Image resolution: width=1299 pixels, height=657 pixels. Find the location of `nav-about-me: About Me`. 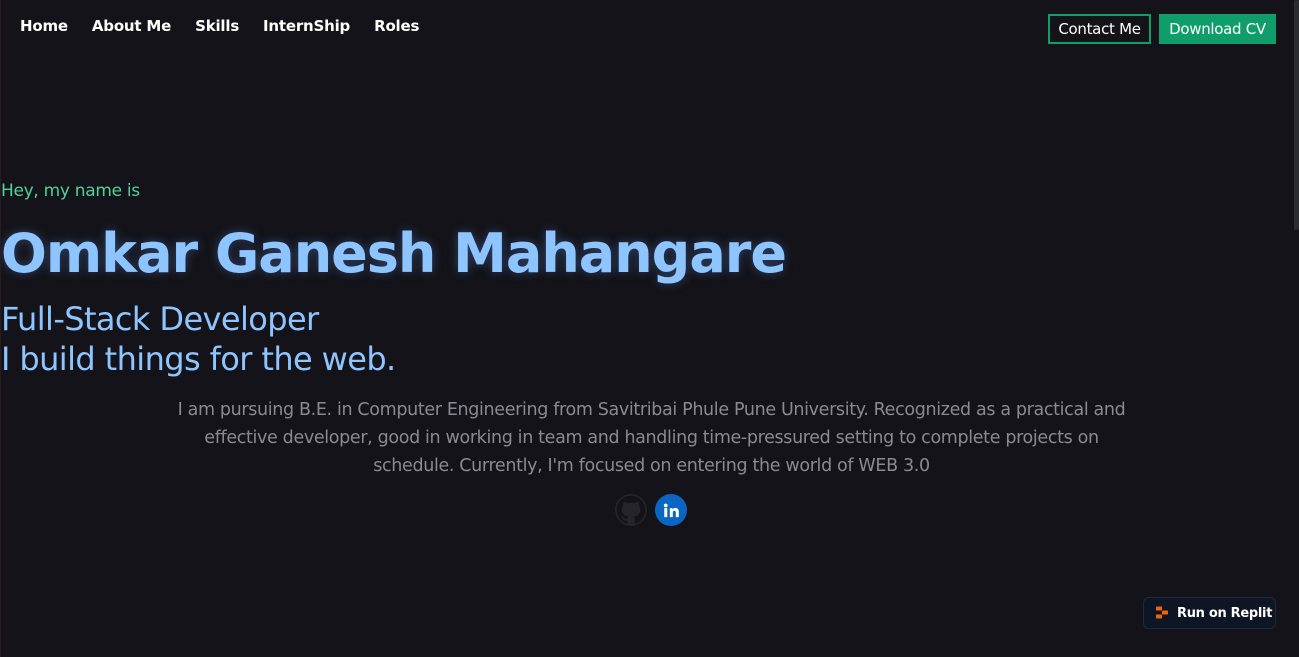

nav-about-me: About Me is located at coordinates (131, 26).